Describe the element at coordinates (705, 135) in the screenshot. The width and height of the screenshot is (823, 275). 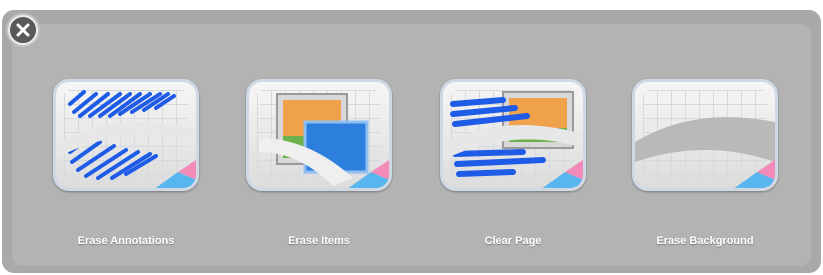
I see `erase-background-tile` at that location.